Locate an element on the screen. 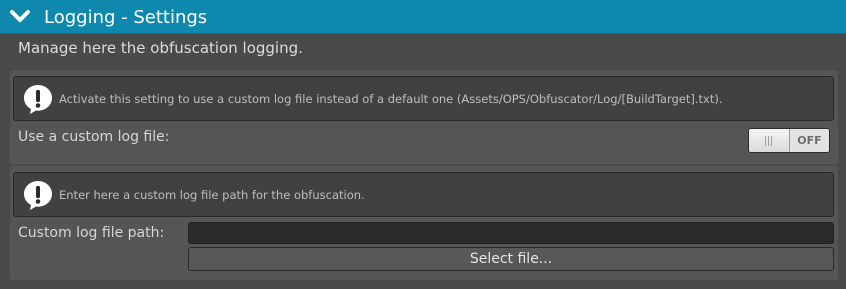  custom-log-toggle: OFF is located at coordinates (789, 140).